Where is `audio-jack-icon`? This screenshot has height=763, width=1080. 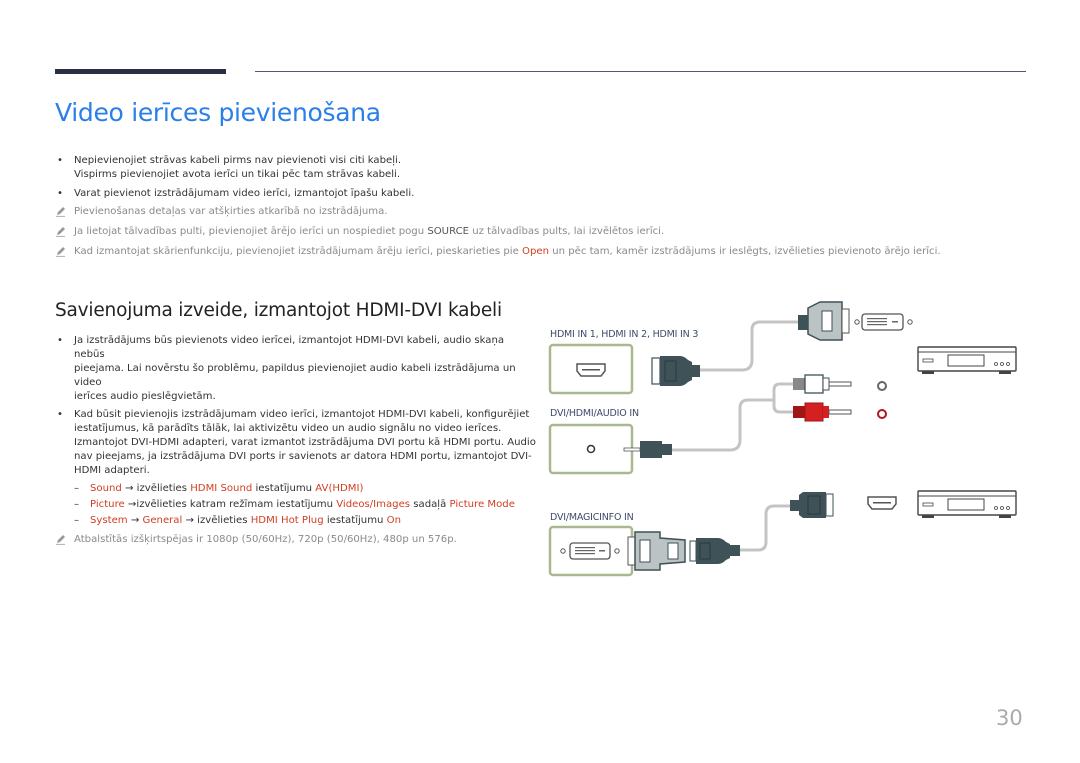 audio-jack-icon is located at coordinates (591, 449).